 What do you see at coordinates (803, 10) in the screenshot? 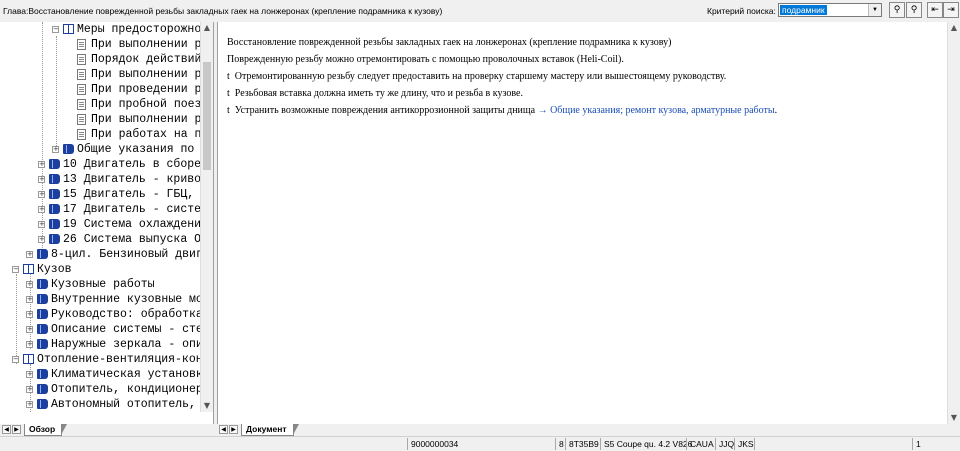
I see `search-input: подрамник` at bounding box center [803, 10].